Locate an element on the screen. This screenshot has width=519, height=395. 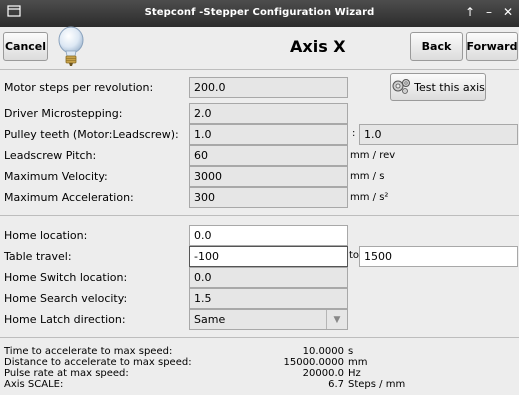
motor-home-separator is located at coordinates (259, 215).